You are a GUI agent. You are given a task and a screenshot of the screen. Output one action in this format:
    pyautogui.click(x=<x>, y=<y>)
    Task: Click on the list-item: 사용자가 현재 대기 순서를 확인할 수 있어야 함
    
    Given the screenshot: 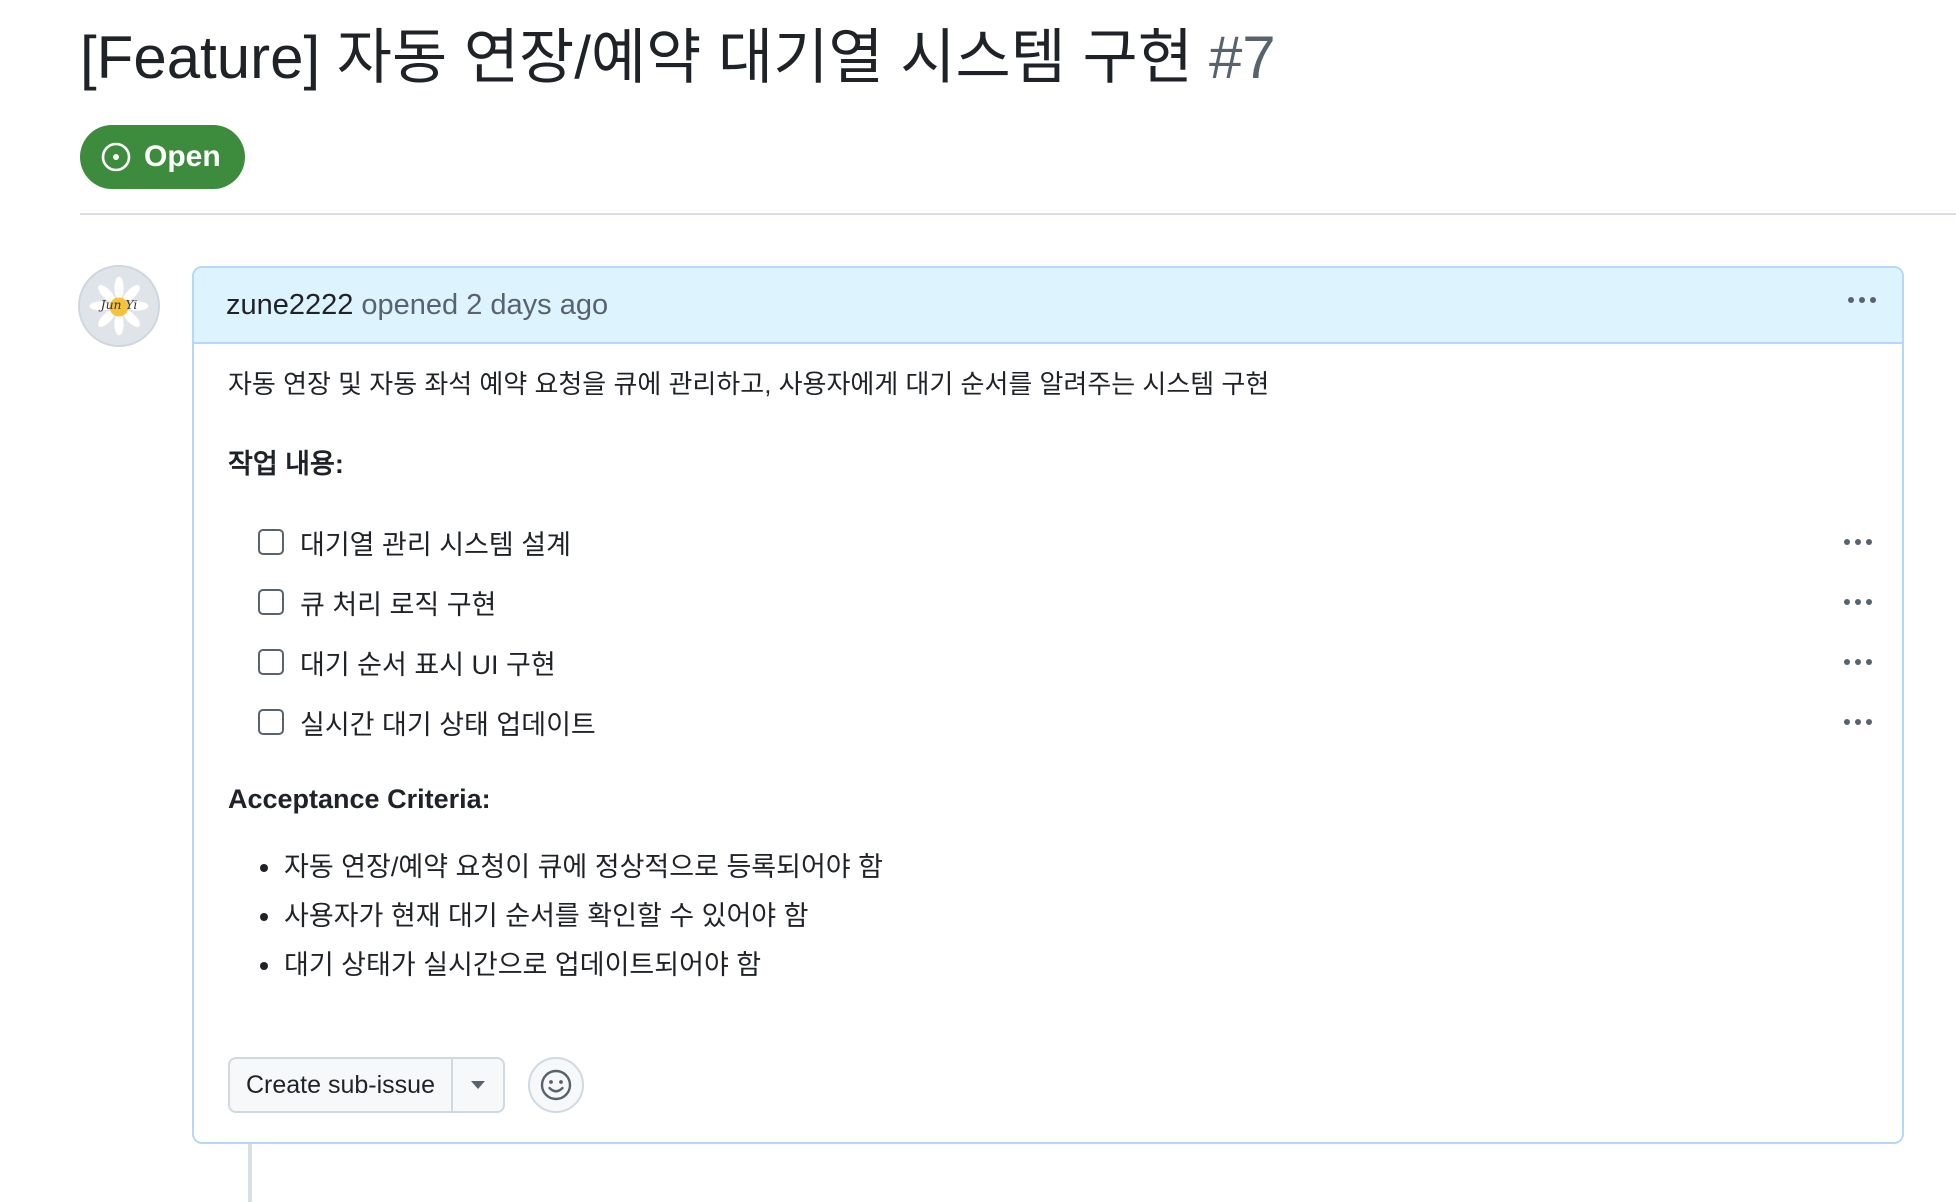 What is the action you would take?
    pyautogui.click(x=570, y=916)
    